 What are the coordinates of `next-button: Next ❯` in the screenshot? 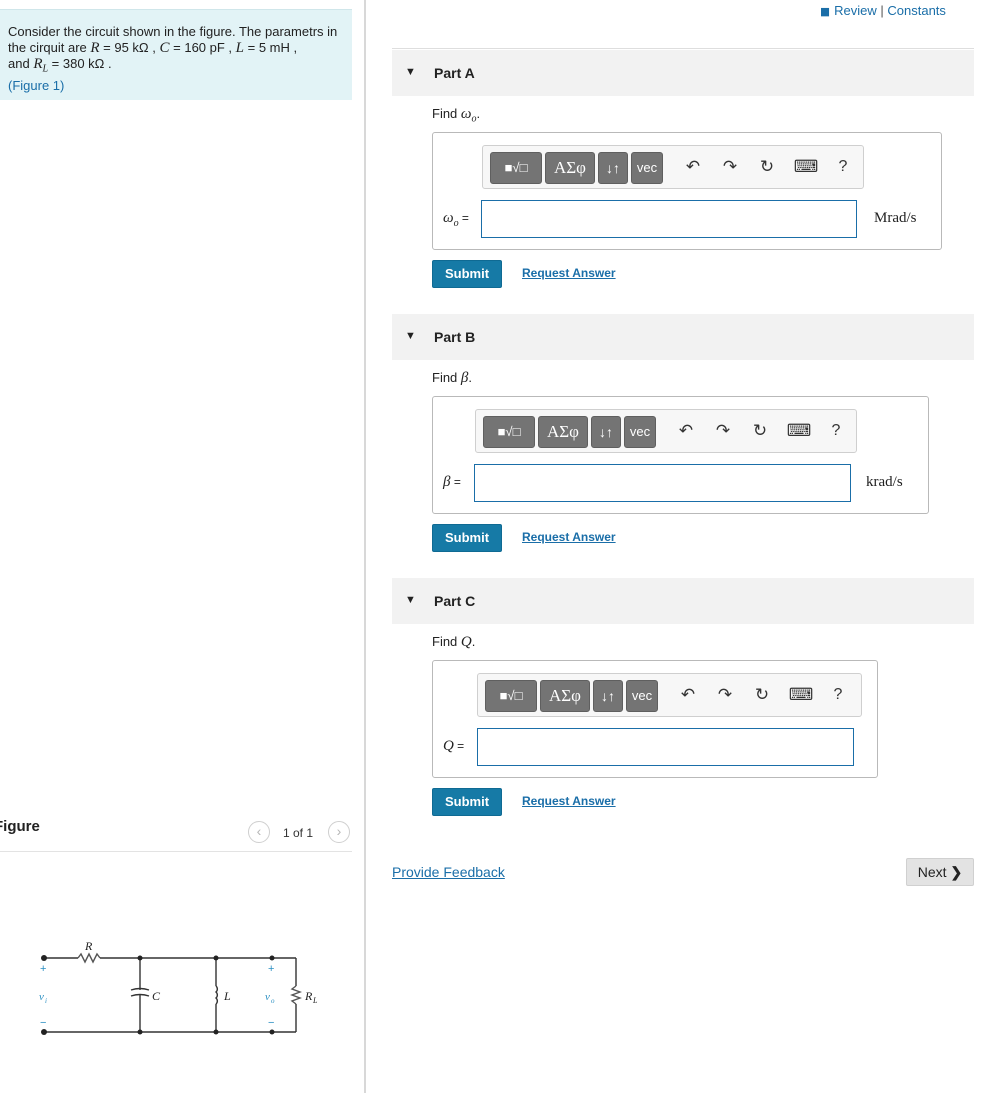 It's located at (940, 872).